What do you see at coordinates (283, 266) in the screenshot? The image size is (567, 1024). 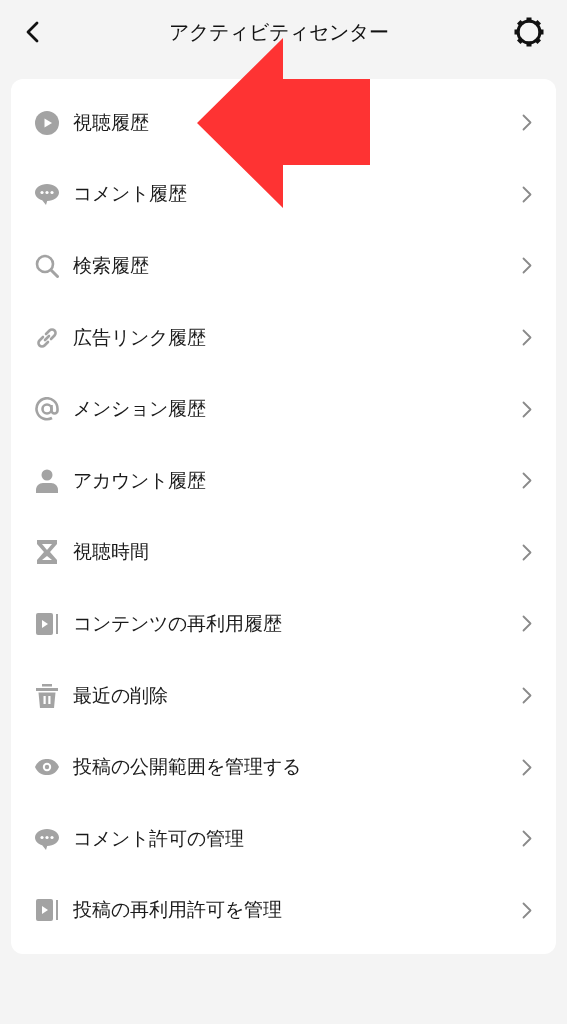 I see `menu-item: 検索履歴` at bounding box center [283, 266].